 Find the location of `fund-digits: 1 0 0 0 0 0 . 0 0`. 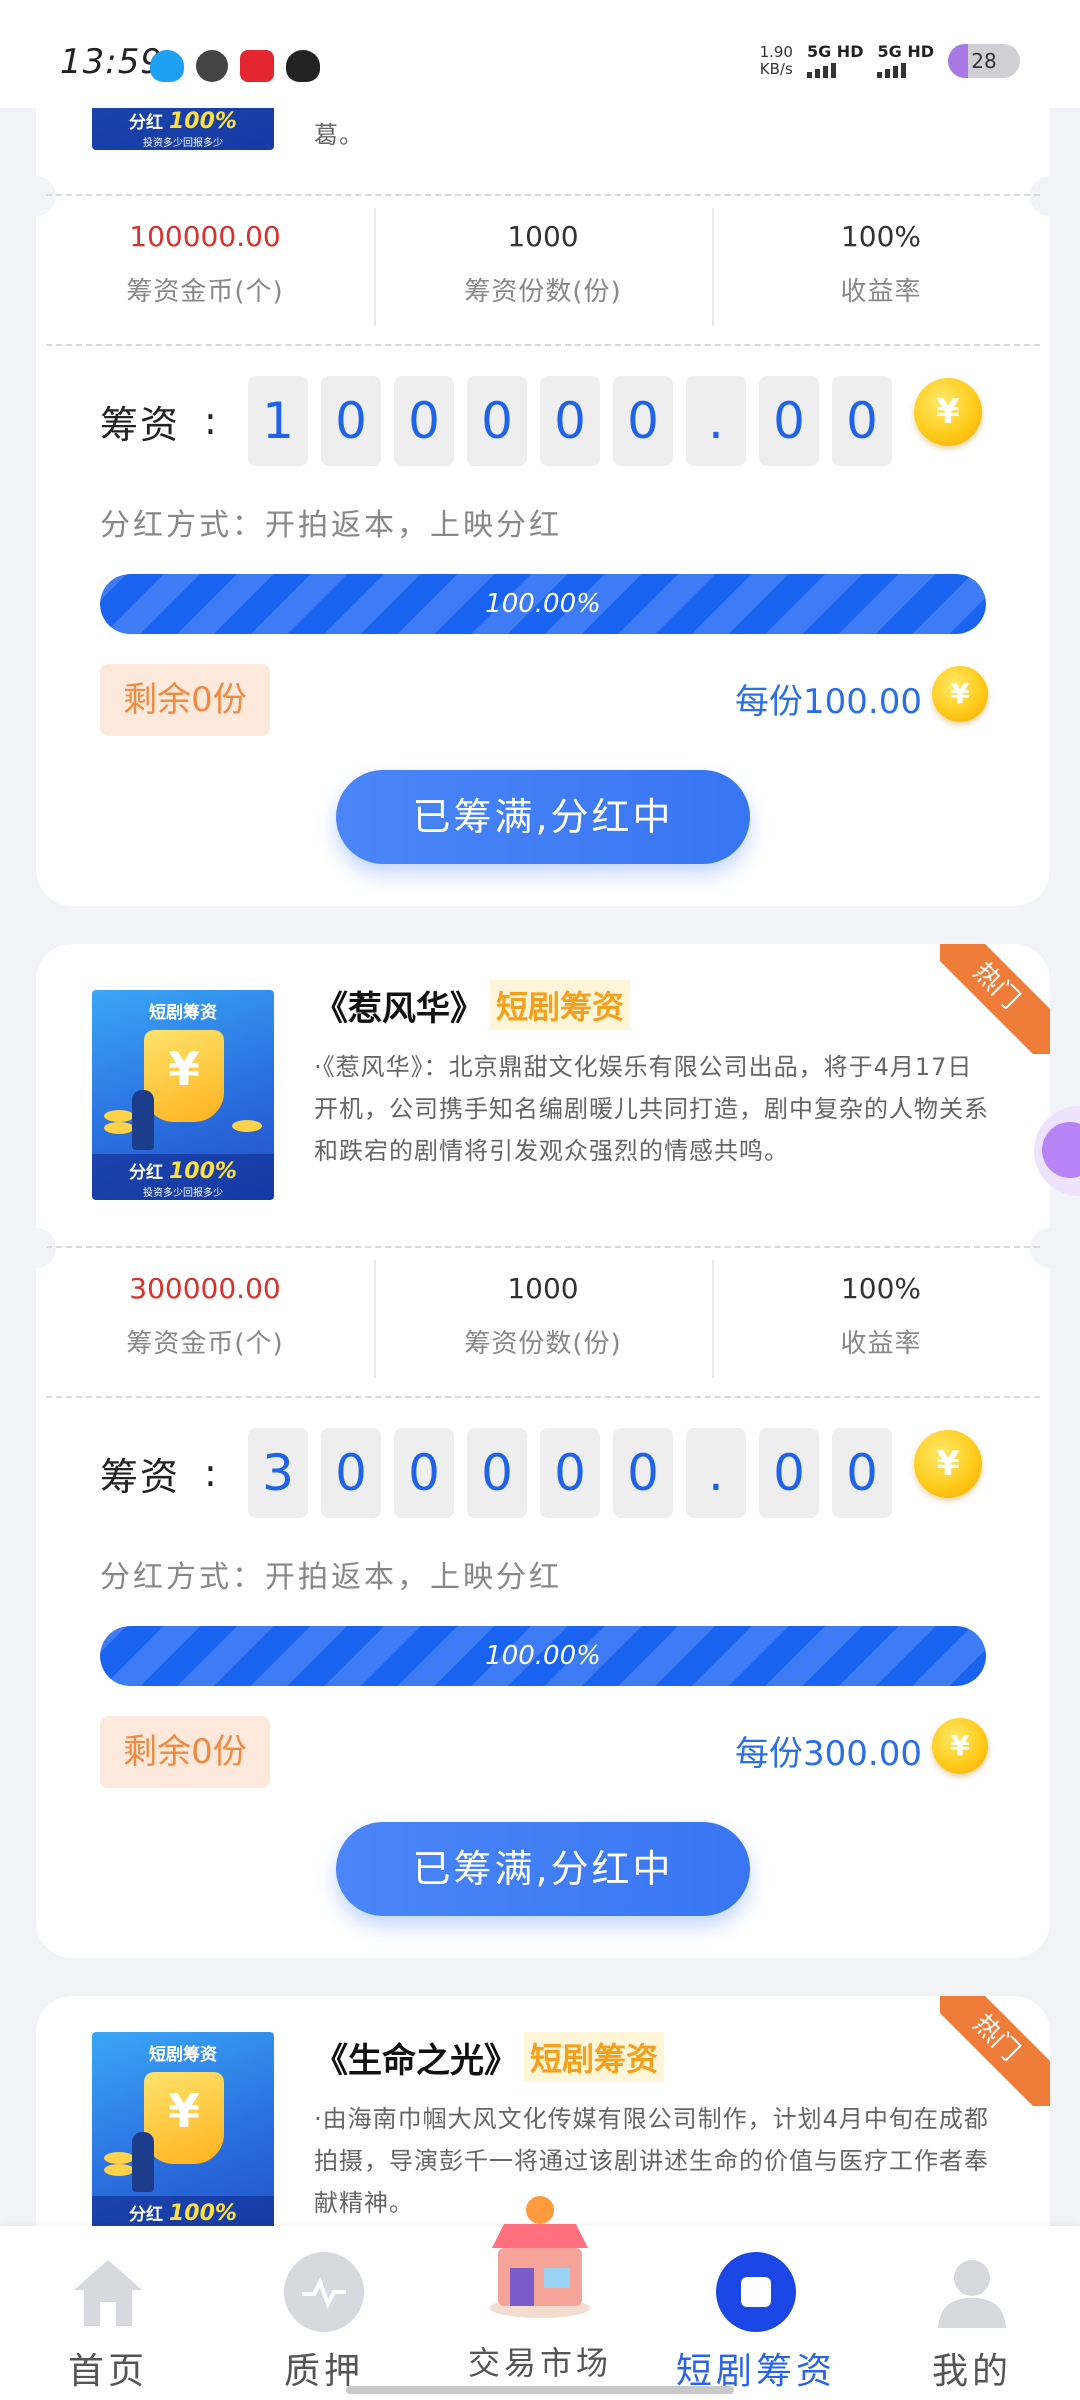

fund-digits: 1 0 0 0 0 0 . 0 0 is located at coordinates (570, 421).